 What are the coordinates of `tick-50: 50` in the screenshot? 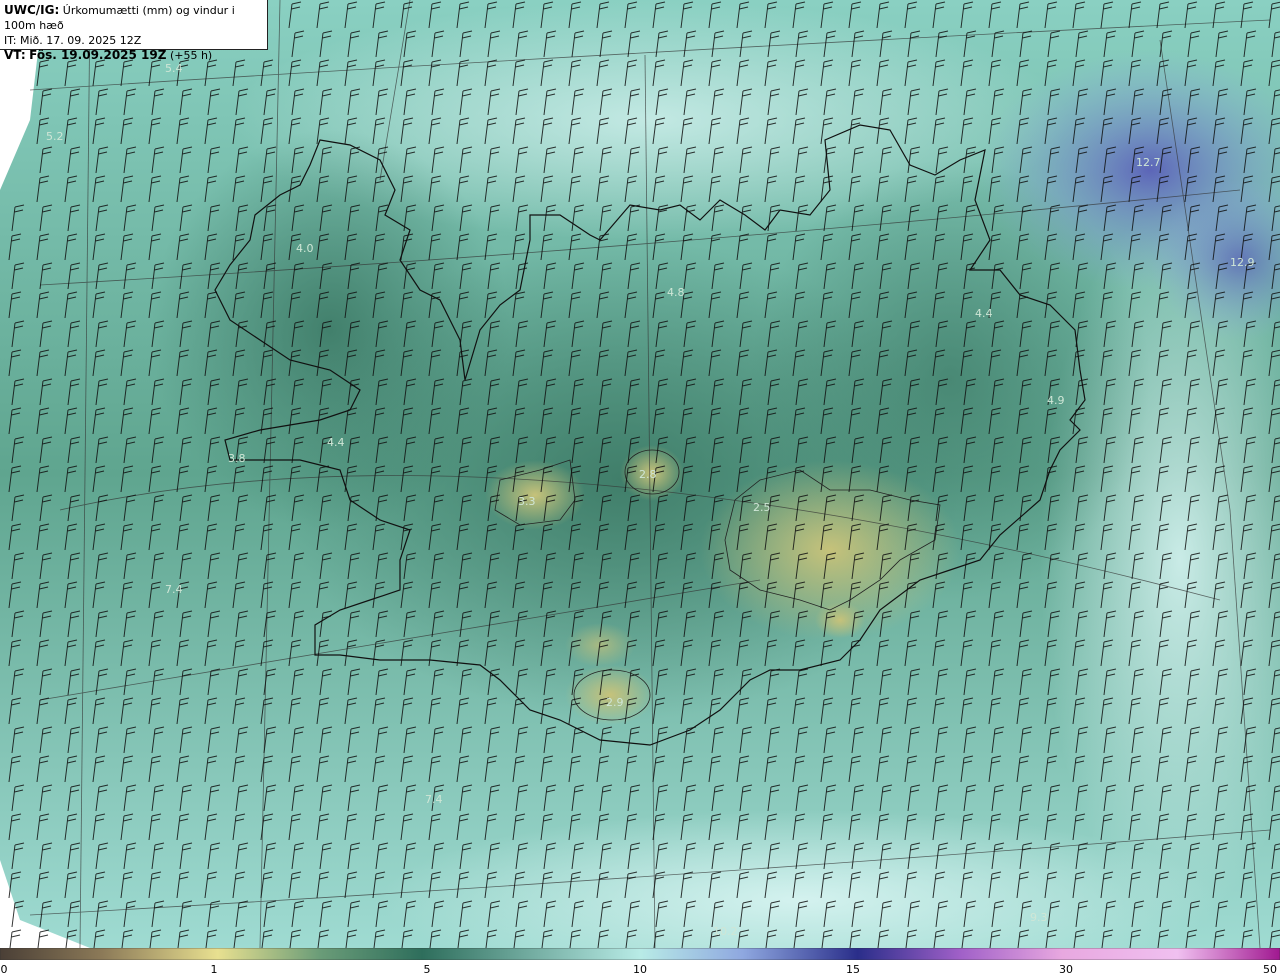 It's located at (1270, 969).